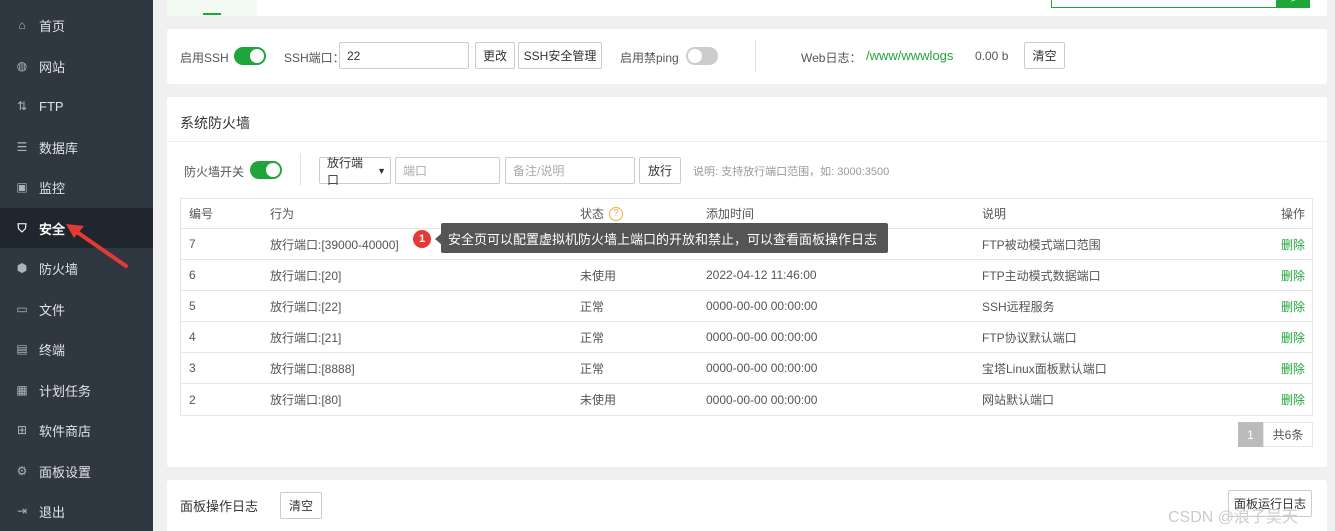 The height and width of the screenshot is (531, 1335). Describe the element at coordinates (301, 505) in the screenshot. I see `clear-log-button: 清空` at that location.